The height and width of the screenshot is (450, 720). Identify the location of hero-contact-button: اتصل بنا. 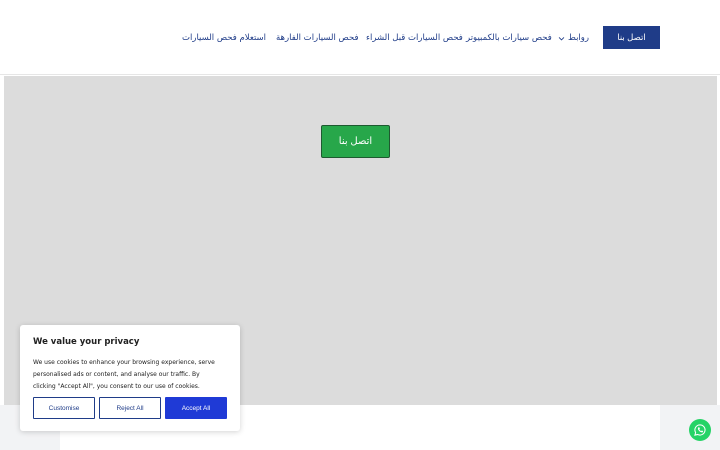
(355, 141).